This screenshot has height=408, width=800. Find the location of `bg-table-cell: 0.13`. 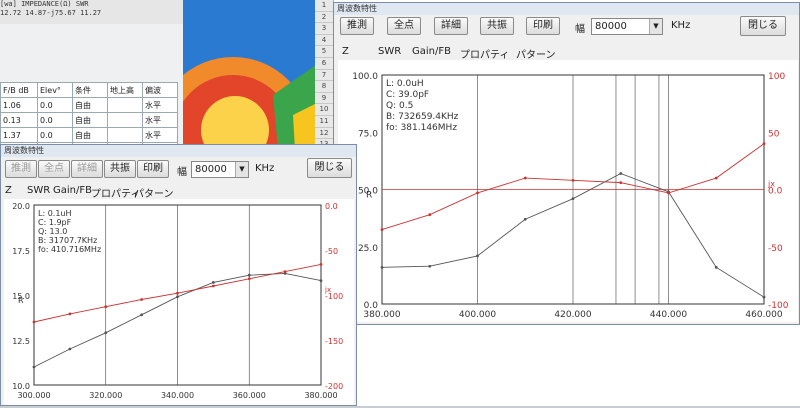

bg-table-cell: 0.13 is located at coordinates (19, 120).